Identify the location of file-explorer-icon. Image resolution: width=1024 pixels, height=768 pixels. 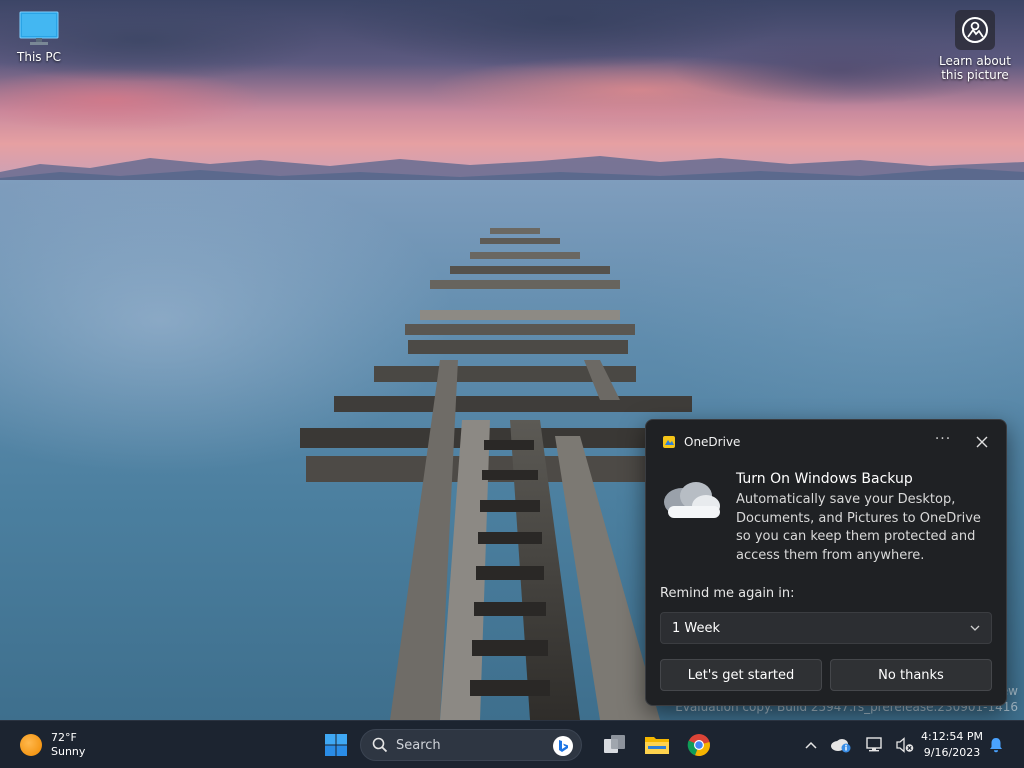
(657, 745).